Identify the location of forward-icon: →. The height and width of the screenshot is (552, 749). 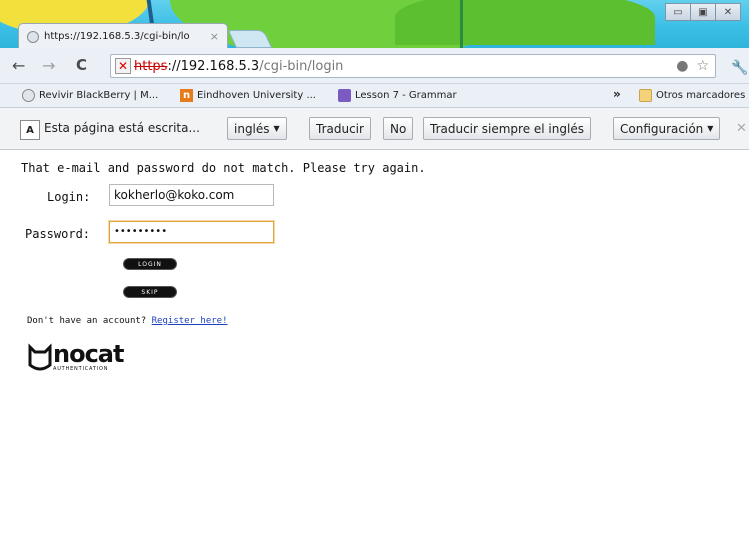
(48, 65).